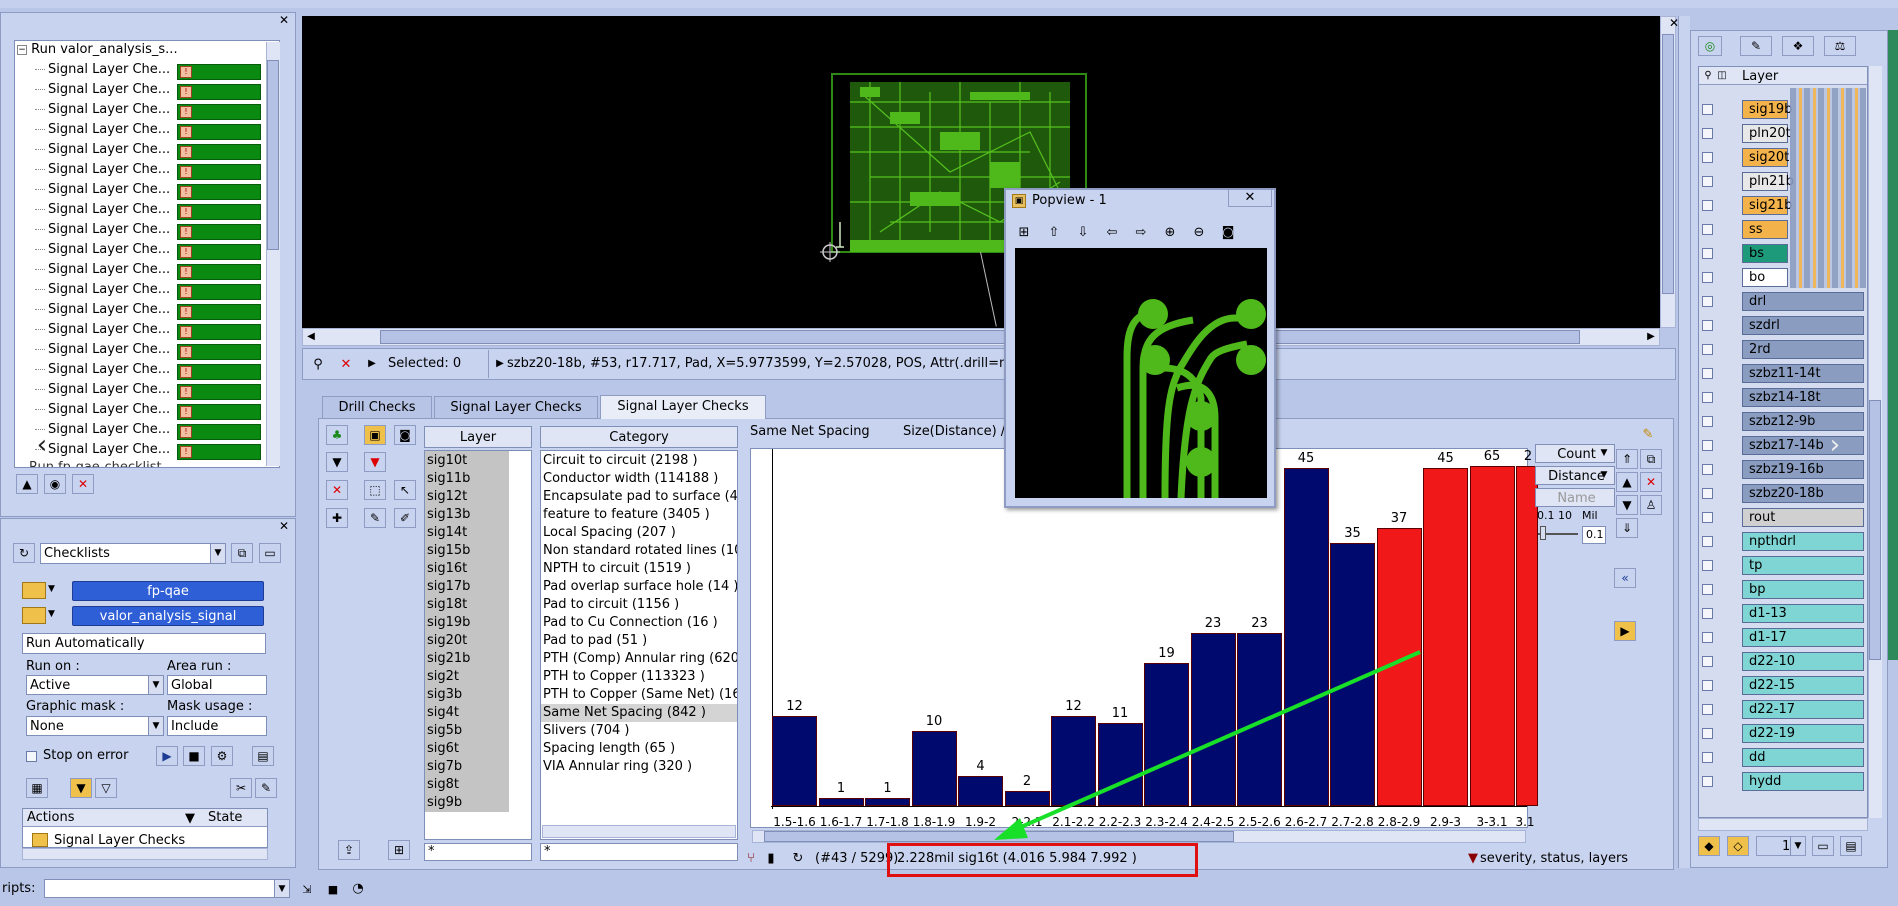 This screenshot has height=906, width=1898. What do you see at coordinates (119, 840) in the screenshot?
I see `action-row: Signal Layer Checks` at bounding box center [119, 840].